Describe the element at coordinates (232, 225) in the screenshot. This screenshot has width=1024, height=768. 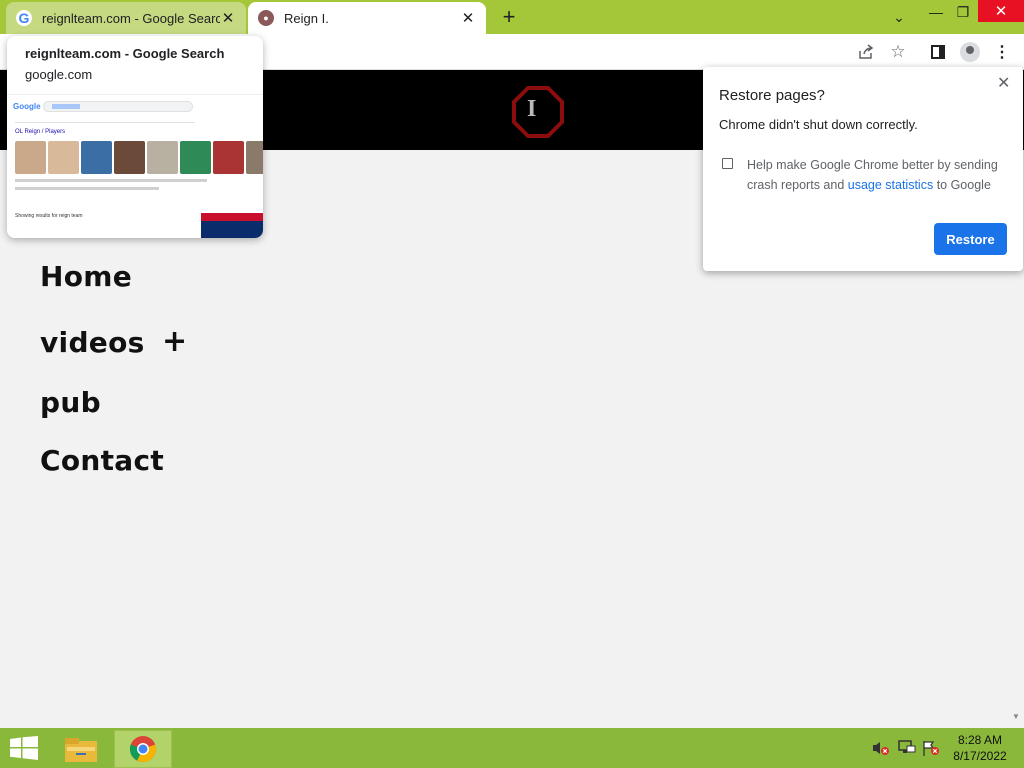
I see `thumbnail-ol-reign-badge` at that location.